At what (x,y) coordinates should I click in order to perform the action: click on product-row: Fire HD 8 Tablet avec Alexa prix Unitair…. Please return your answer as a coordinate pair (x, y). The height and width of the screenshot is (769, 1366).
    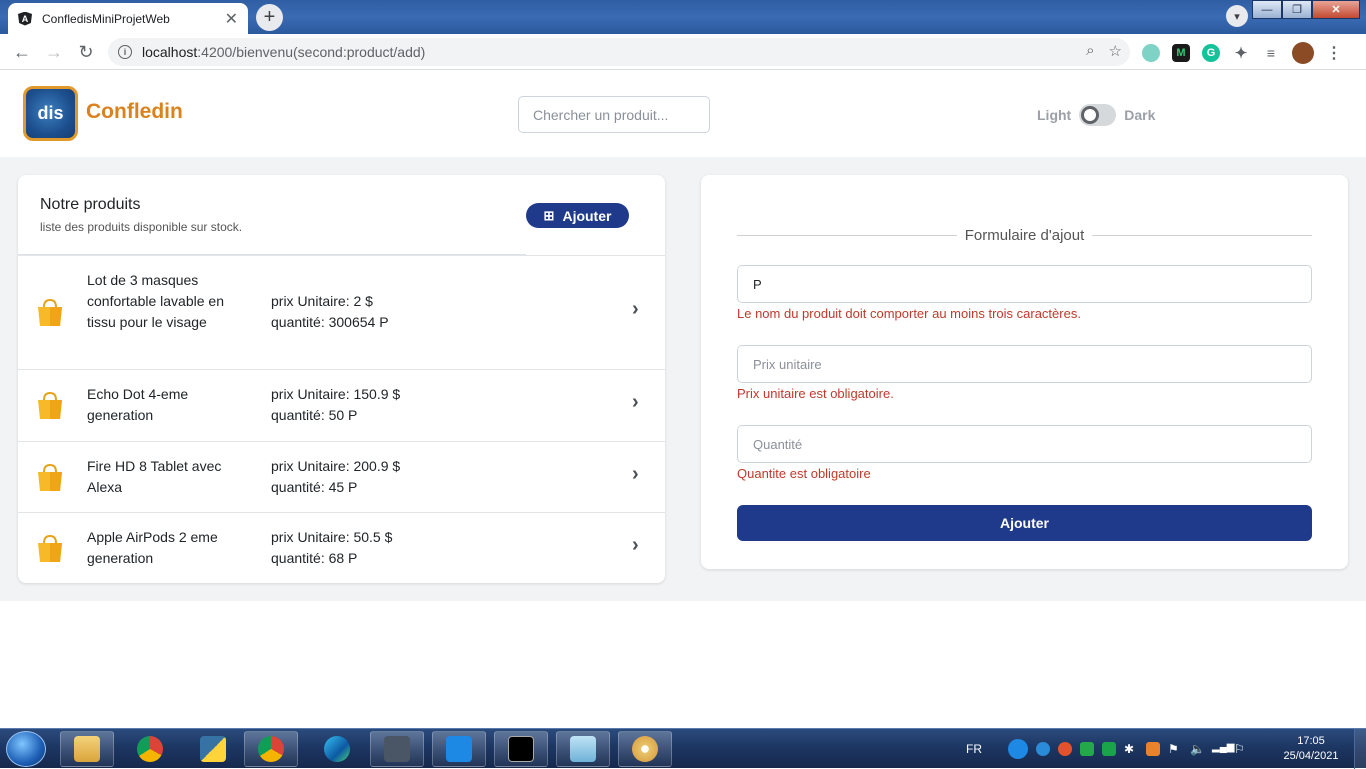
    Looking at the image, I should click on (341, 476).